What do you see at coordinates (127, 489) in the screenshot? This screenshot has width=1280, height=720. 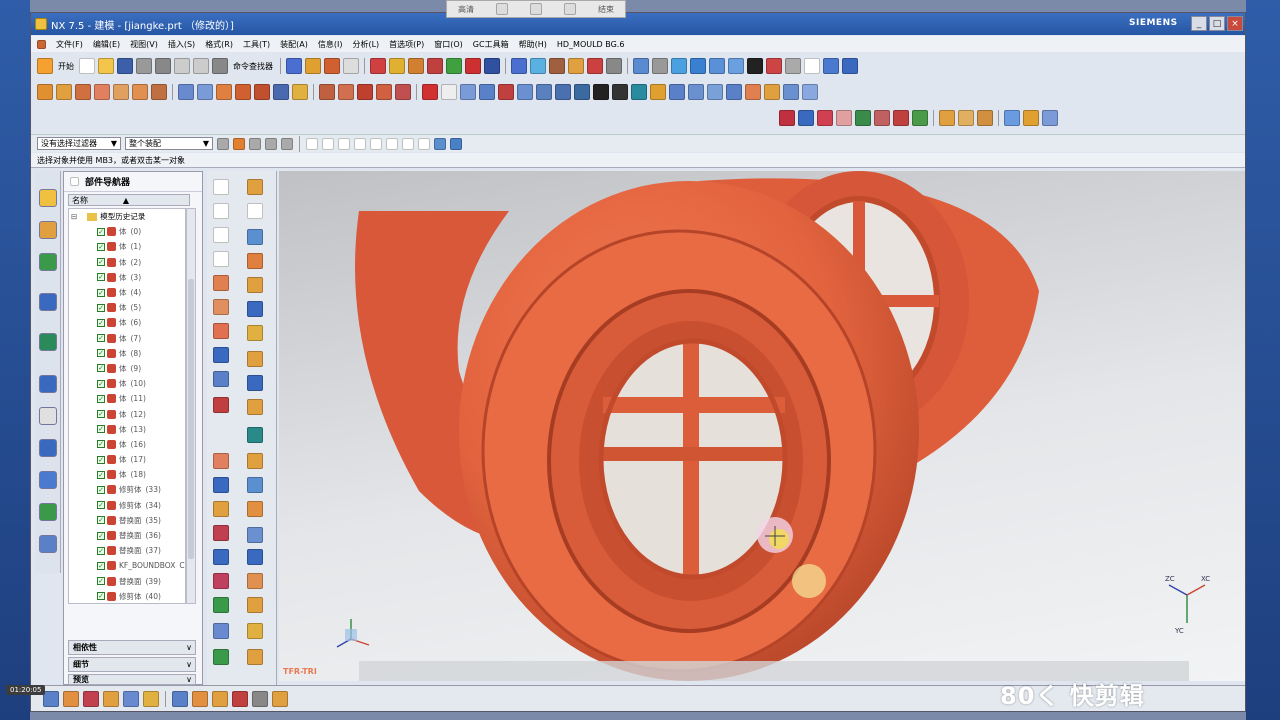 I see `tree-row: ✓ 修剪体 (33)` at bounding box center [127, 489].